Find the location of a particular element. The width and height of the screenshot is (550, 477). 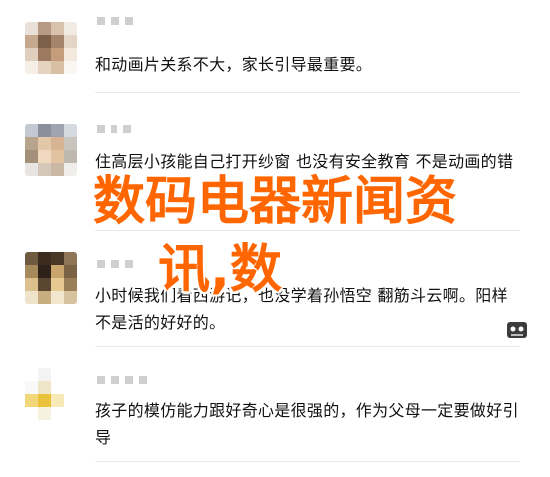

comment-text: 和动画片关系不大，家长引导最重要。 is located at coordinates (234, 64).